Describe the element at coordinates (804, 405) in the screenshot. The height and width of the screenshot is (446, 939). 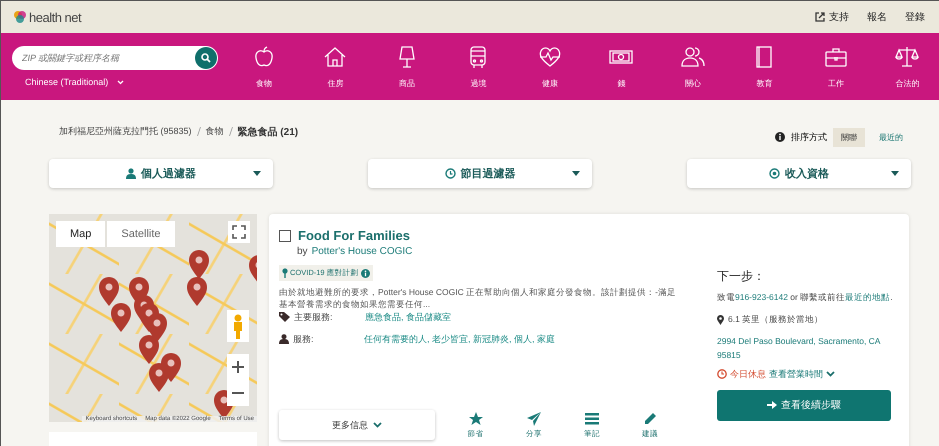
I see `next-steps-button: 查看後續步驟` at that location.